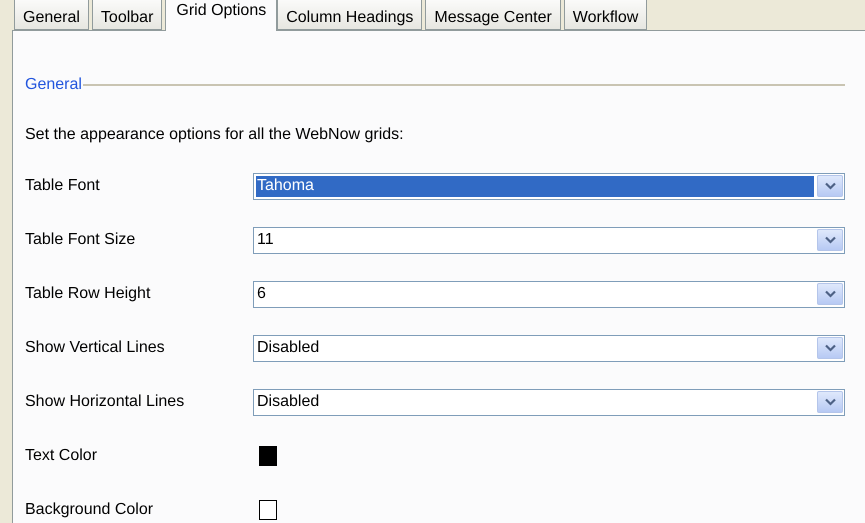 The image size is (865, 523). What do you see at coordinates (80, 240) in the screenshot?
I see `setting-label: Table Font Size` at bounding box center [80, 240].